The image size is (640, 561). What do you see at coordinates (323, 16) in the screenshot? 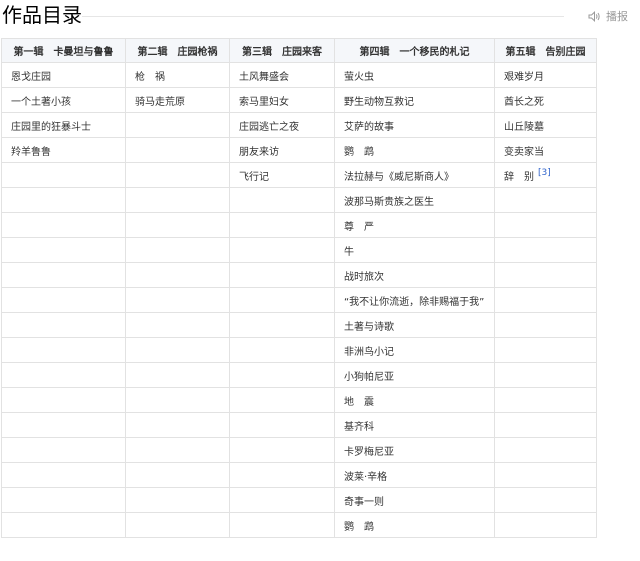
I see `header-divider` at bounding box center [323, 16].